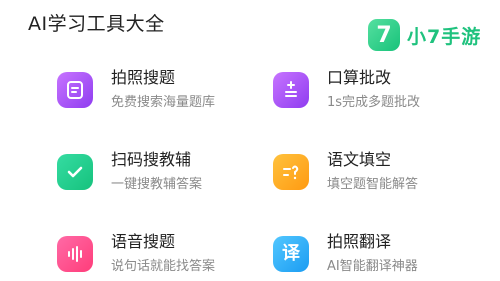  What do you see at coordinates (157, 184) in the screenshot?
I see `tool-desc: 一键搜教辅答案` at bounding box center [157, 184].